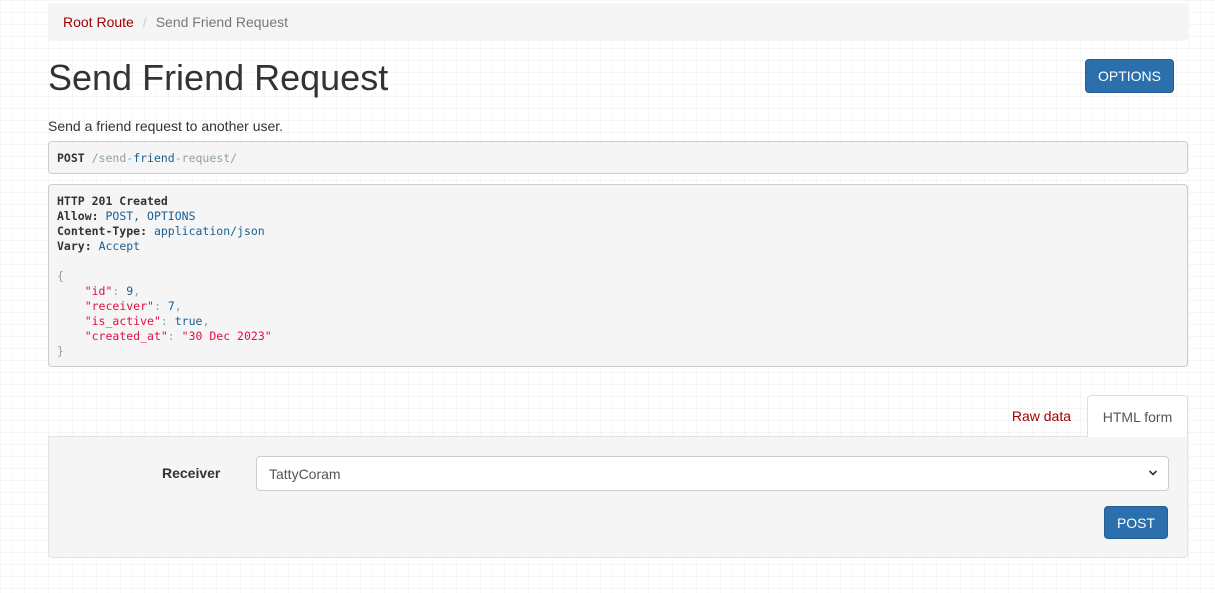  Describe the element at coordinates (166, 126) in the screenshot. I see `page-description: Send a friend request to another user.` at that location.